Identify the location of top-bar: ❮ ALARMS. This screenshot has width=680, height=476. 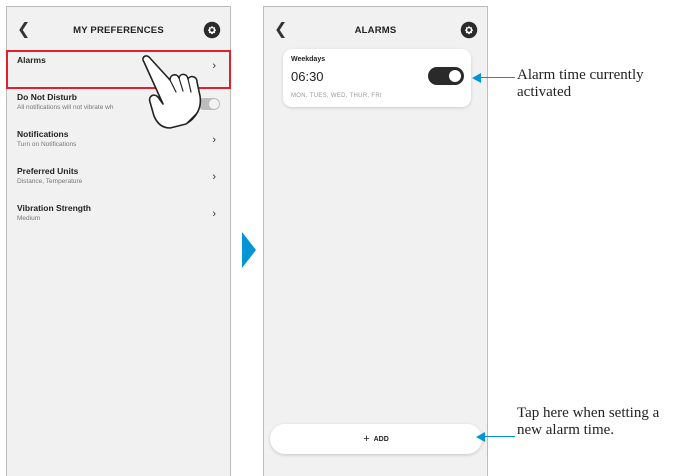
(375, 30).